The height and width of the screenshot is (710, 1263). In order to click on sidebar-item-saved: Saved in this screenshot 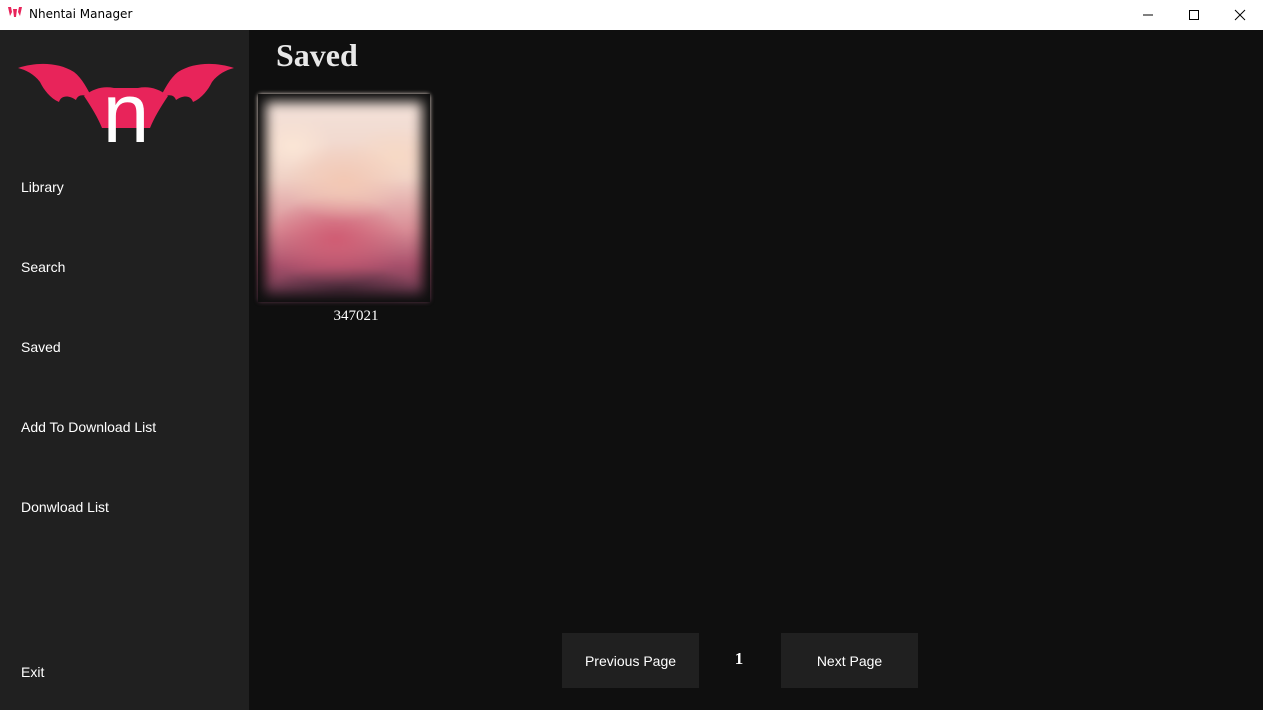, I will do `click(41, 347)`.